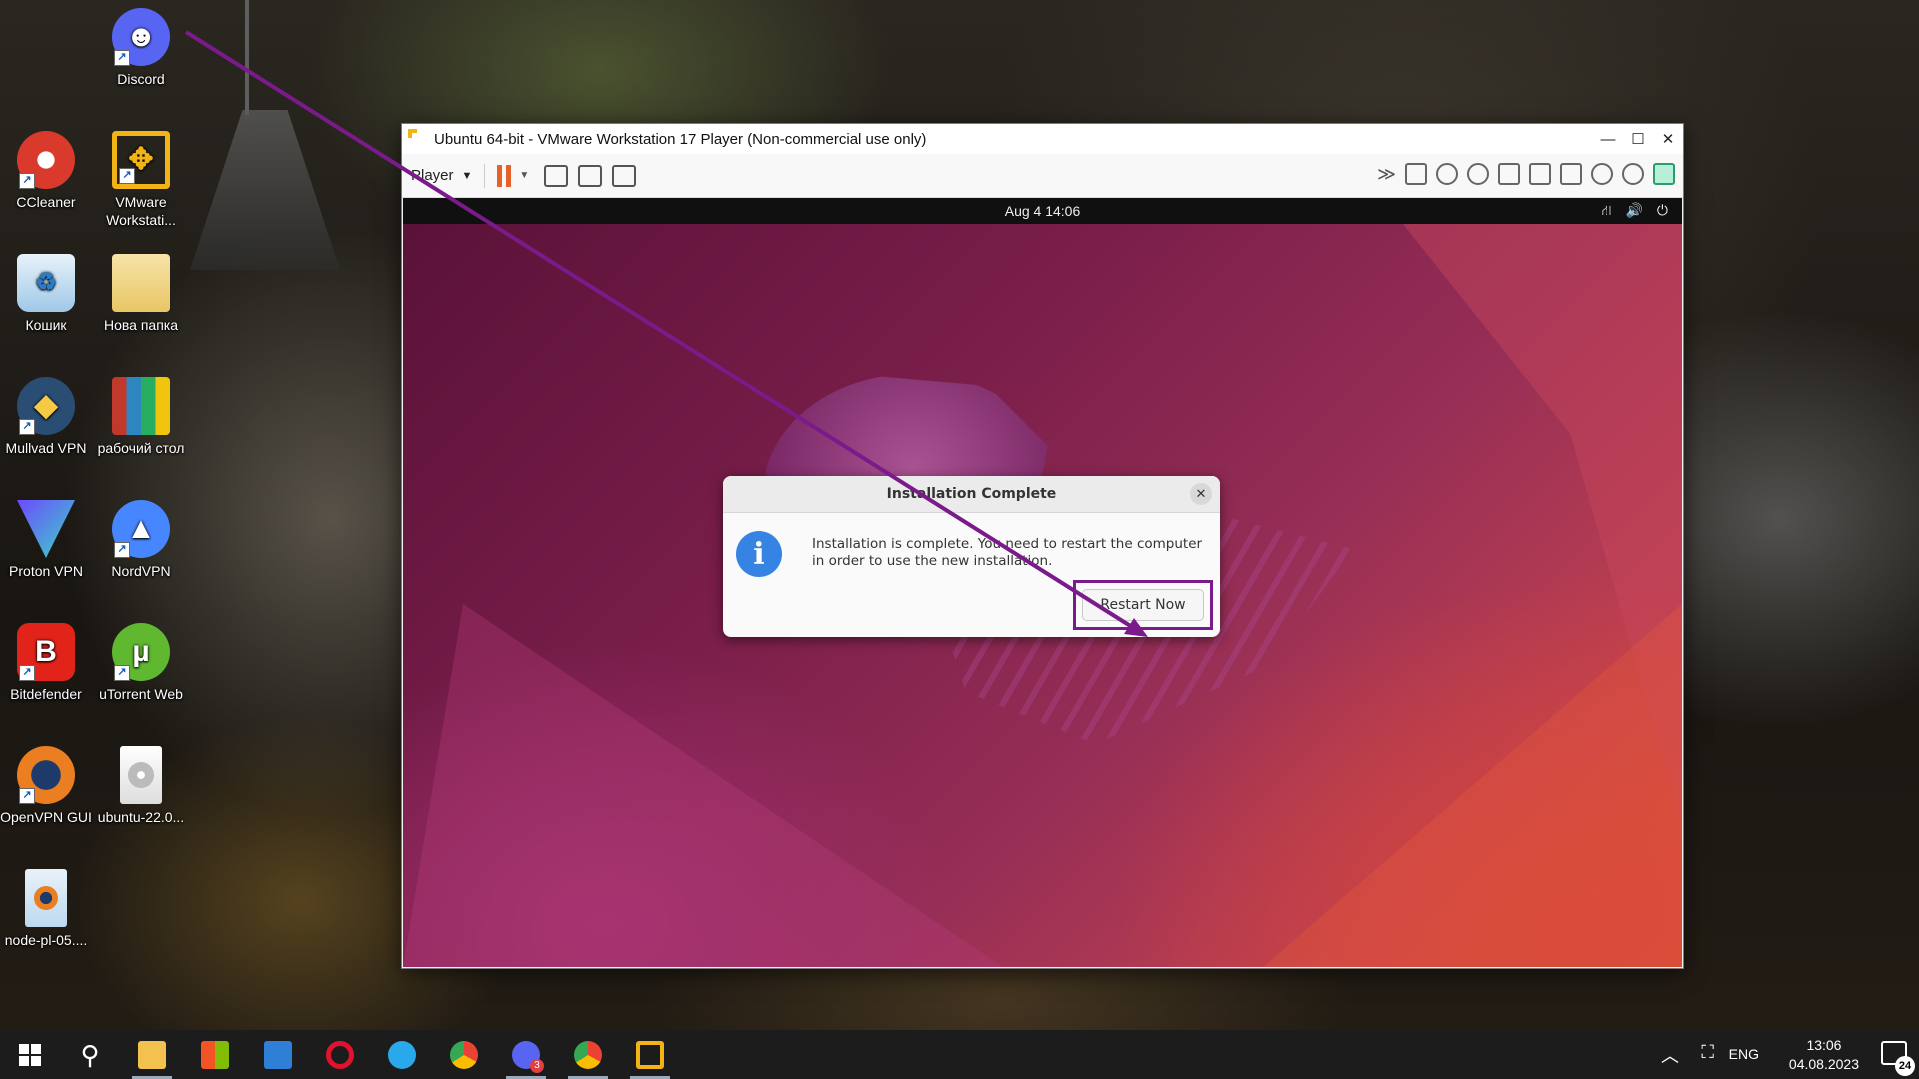 This screenshot has width=1919, height=1079. What do you see at coordinates (1824, 1055) in the screenshot?
I see `taskbar-clock: 13:06 04.08.2023` at bounding box center [1824, 1055].